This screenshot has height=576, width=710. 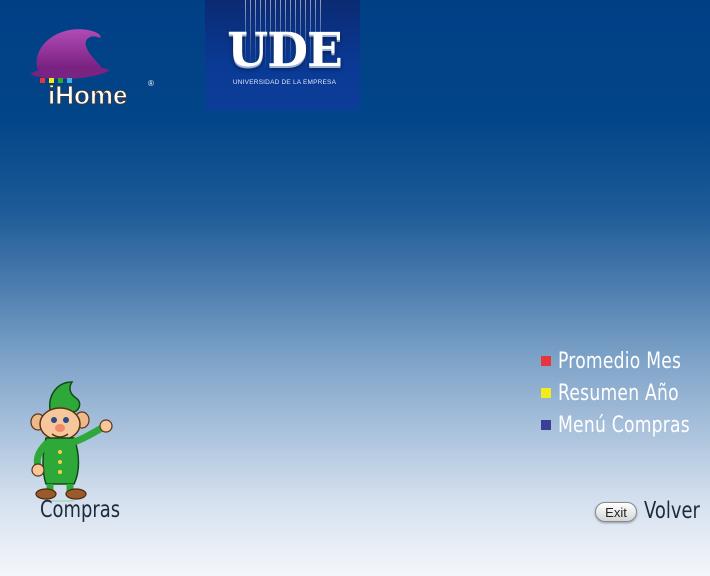 I want to click on blue-bullet-icon, so click(x=546, y=425).